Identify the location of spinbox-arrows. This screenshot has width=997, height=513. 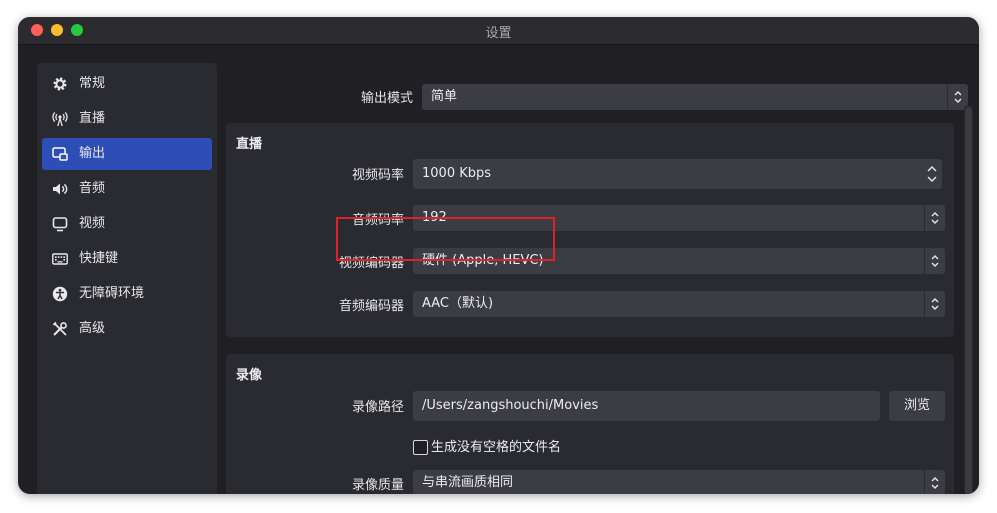
(932, 174).